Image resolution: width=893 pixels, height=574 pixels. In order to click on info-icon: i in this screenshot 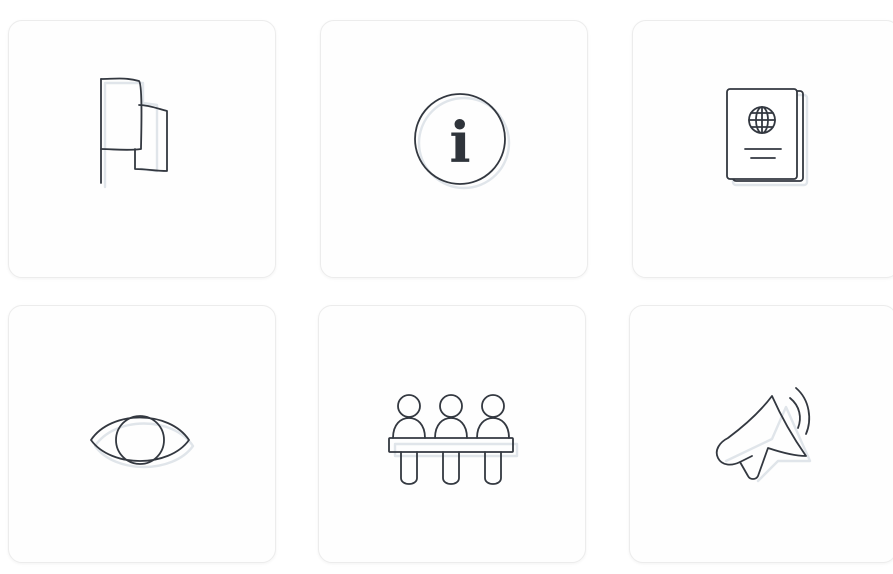, I will do `click(462, 141)`.